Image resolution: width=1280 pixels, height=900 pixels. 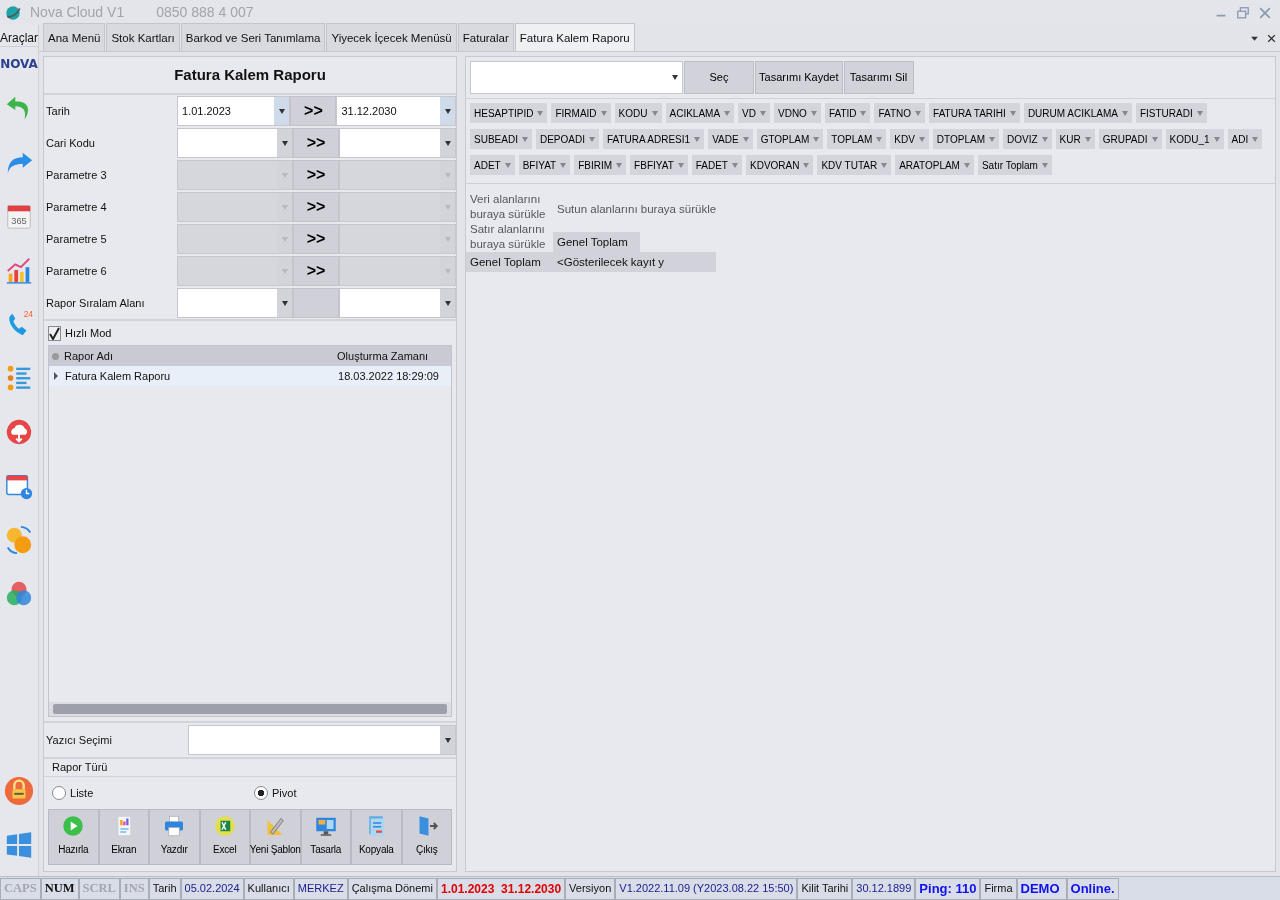 What do you see at coordinates (1014, 165) in the screenshot?
I see `field-button: Satır Toplam` at bounding box center [1014, 165].